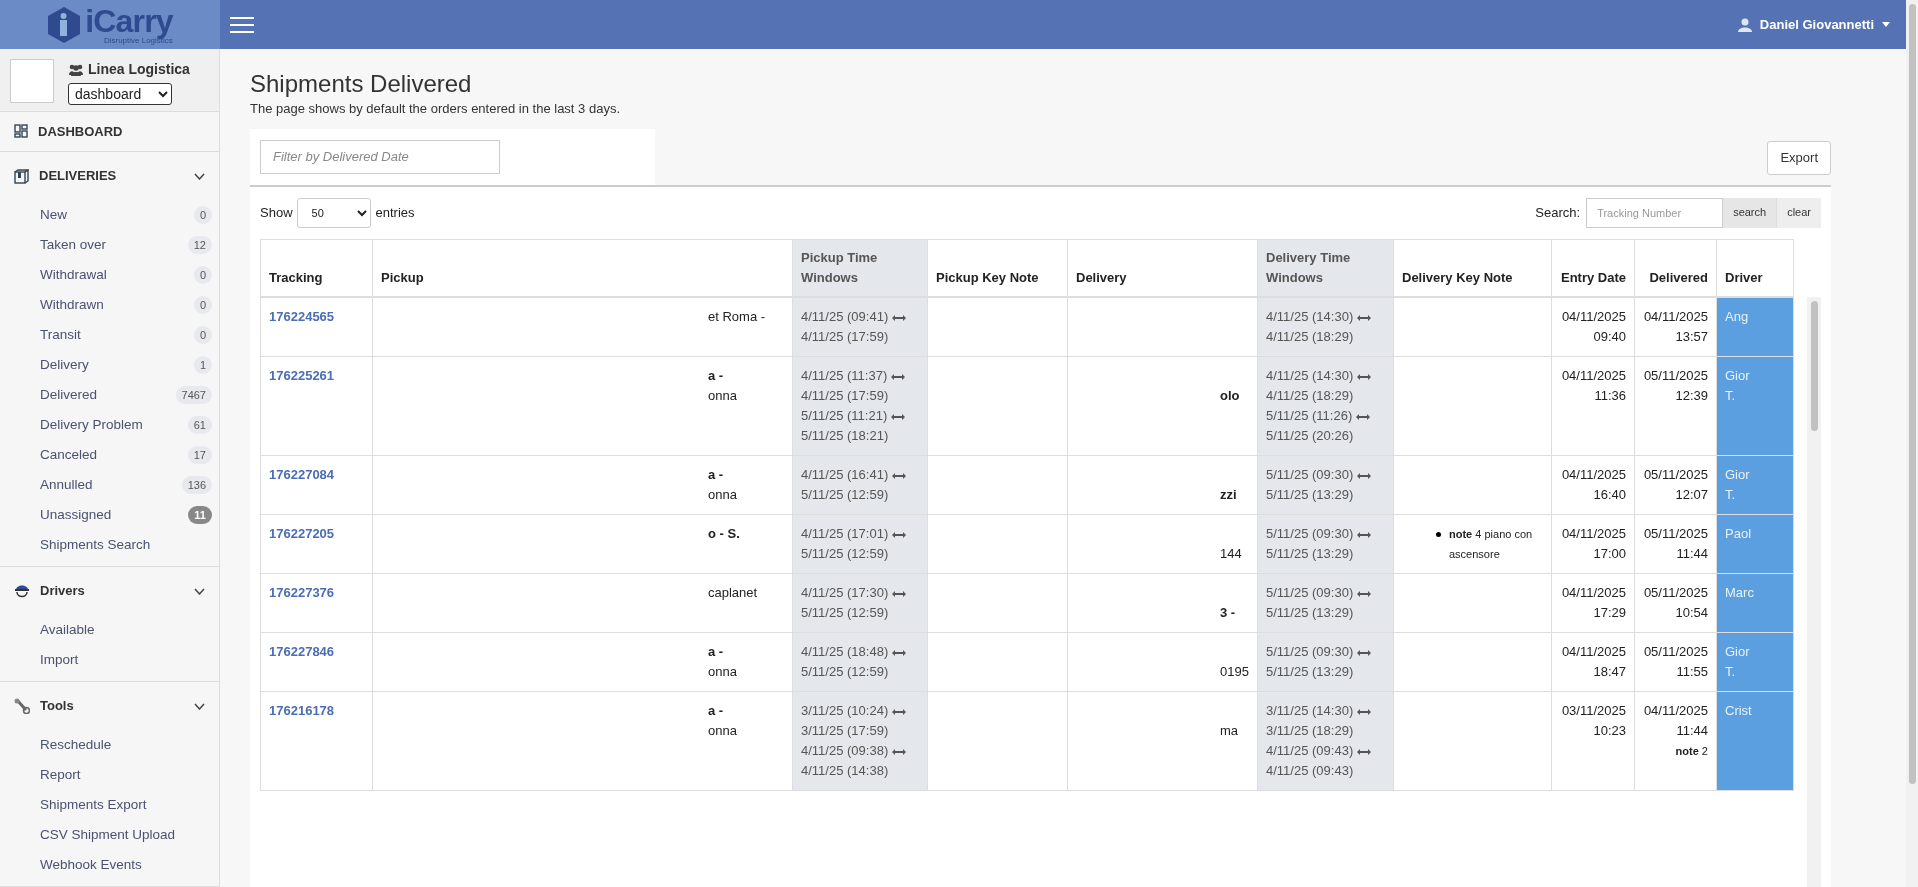  Describe the element at coordinates (845, 533) in the screenshot. I see `time-window-start: 4/11/25 (17:01)` at that location.